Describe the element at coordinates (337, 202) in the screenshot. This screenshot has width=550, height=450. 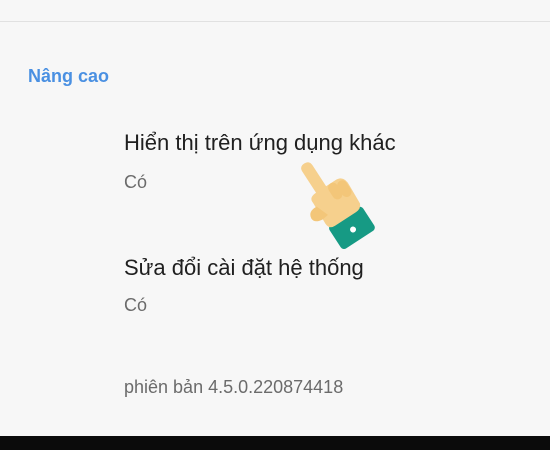
I see `pointing-hand-icon` at that location.